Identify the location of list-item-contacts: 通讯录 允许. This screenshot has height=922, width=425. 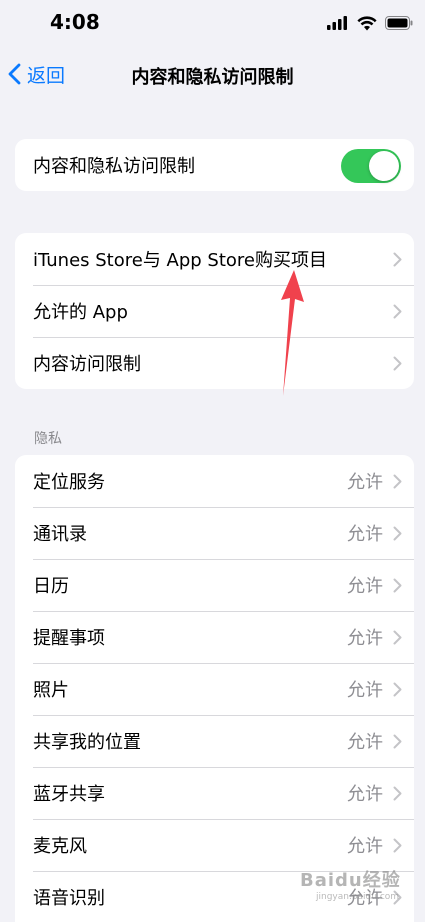
(214, 533).